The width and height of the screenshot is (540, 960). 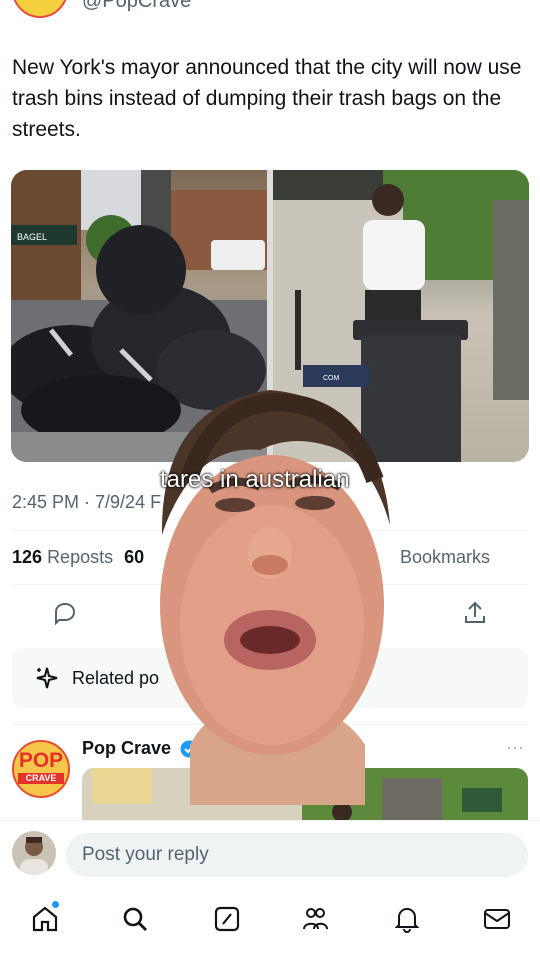 What do you see at coordinates (315, 919) in the screenshot?
I see `communities-icon` at bounding box center [315, 919].